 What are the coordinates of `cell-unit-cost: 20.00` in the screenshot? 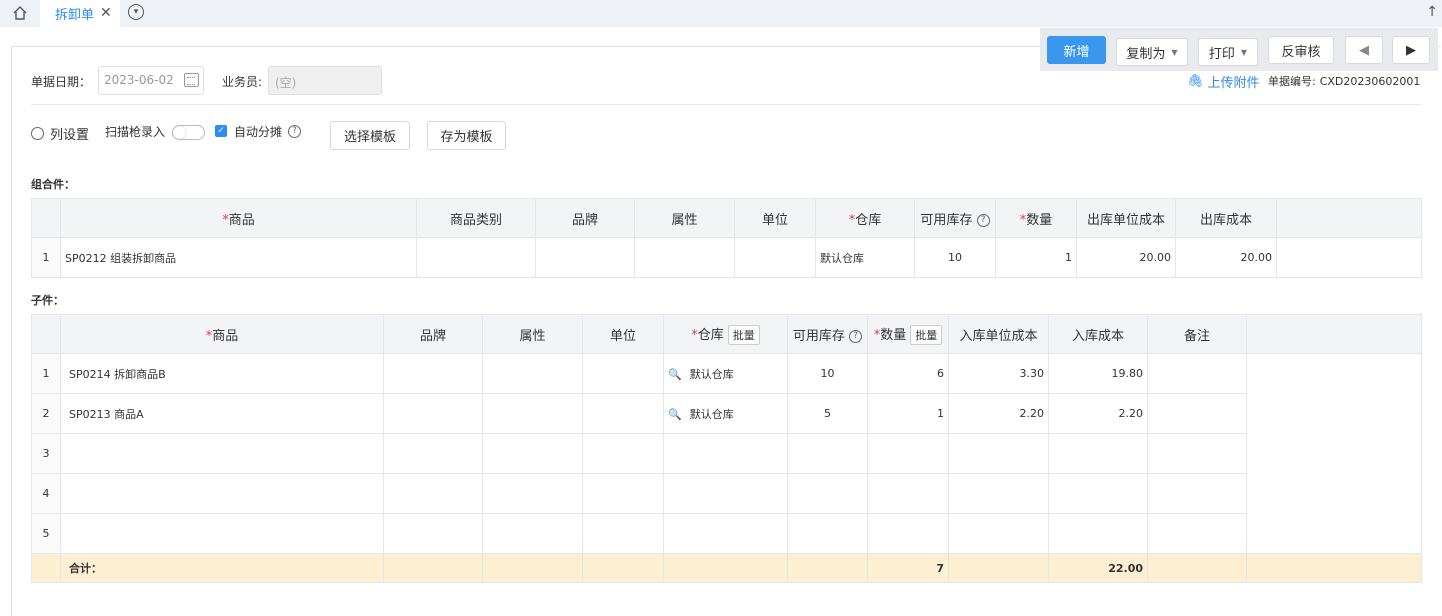 It's located at (1126, 257).